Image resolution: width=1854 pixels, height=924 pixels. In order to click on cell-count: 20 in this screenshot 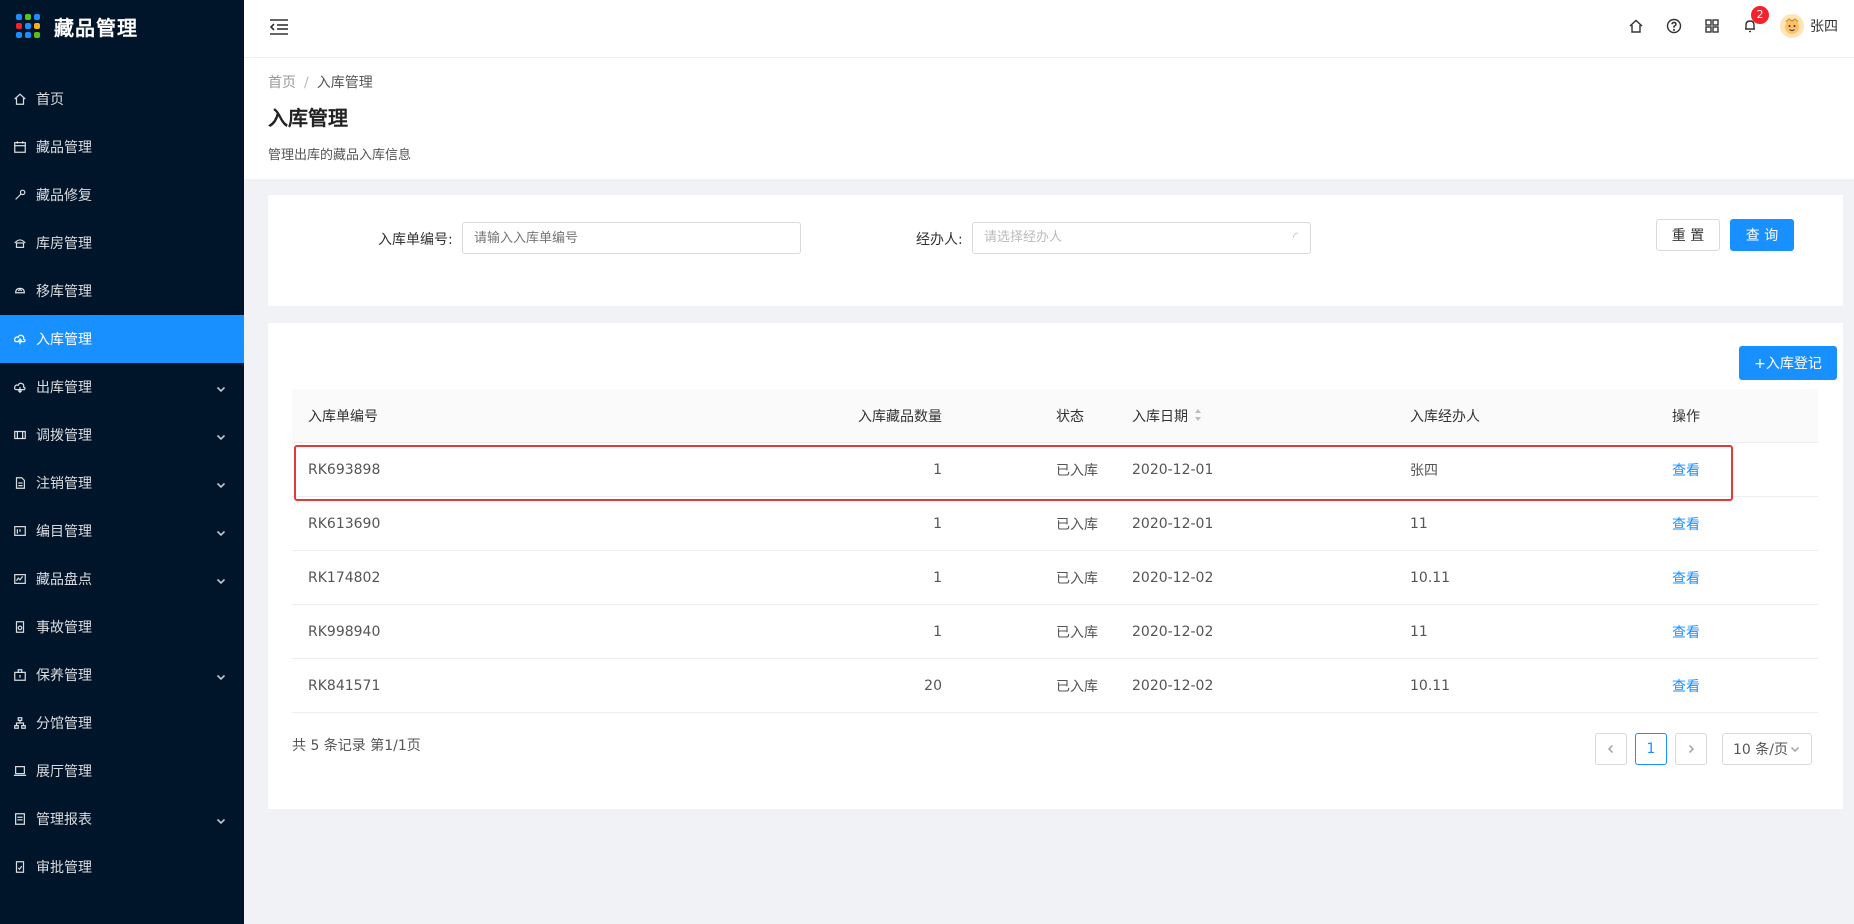, I will do `click(933, 685)`.